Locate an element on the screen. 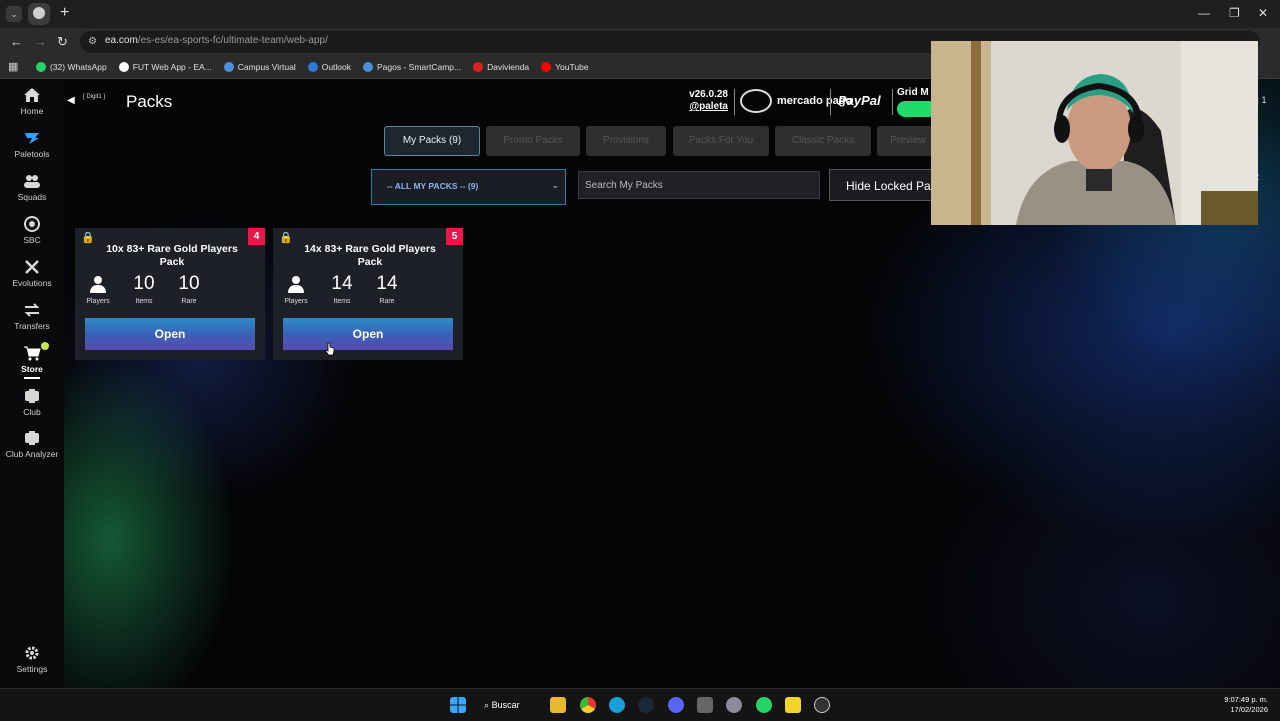 The width and height of the screenshot is (1280, 721). pagos-icon is located at coordinates (368, 67).